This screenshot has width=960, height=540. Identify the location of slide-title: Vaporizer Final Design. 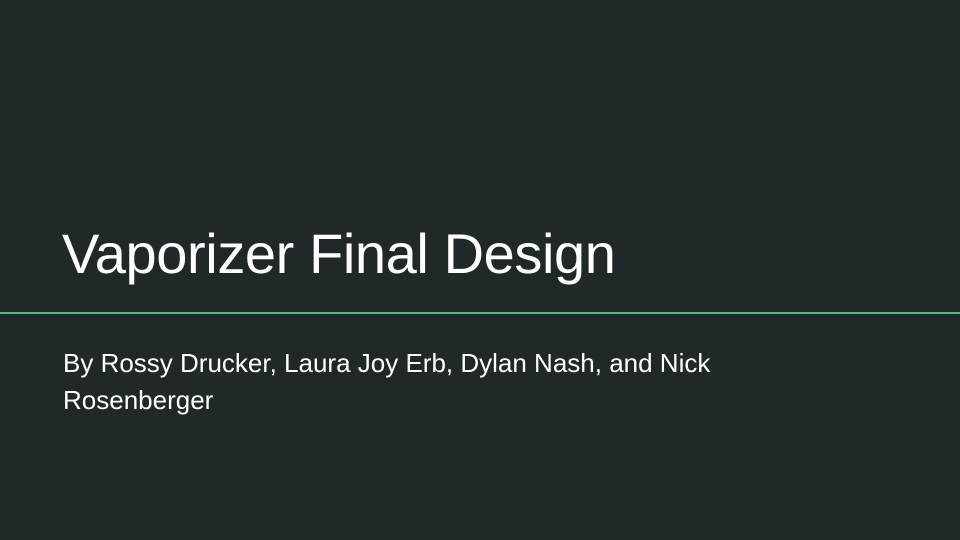
(339, 253).